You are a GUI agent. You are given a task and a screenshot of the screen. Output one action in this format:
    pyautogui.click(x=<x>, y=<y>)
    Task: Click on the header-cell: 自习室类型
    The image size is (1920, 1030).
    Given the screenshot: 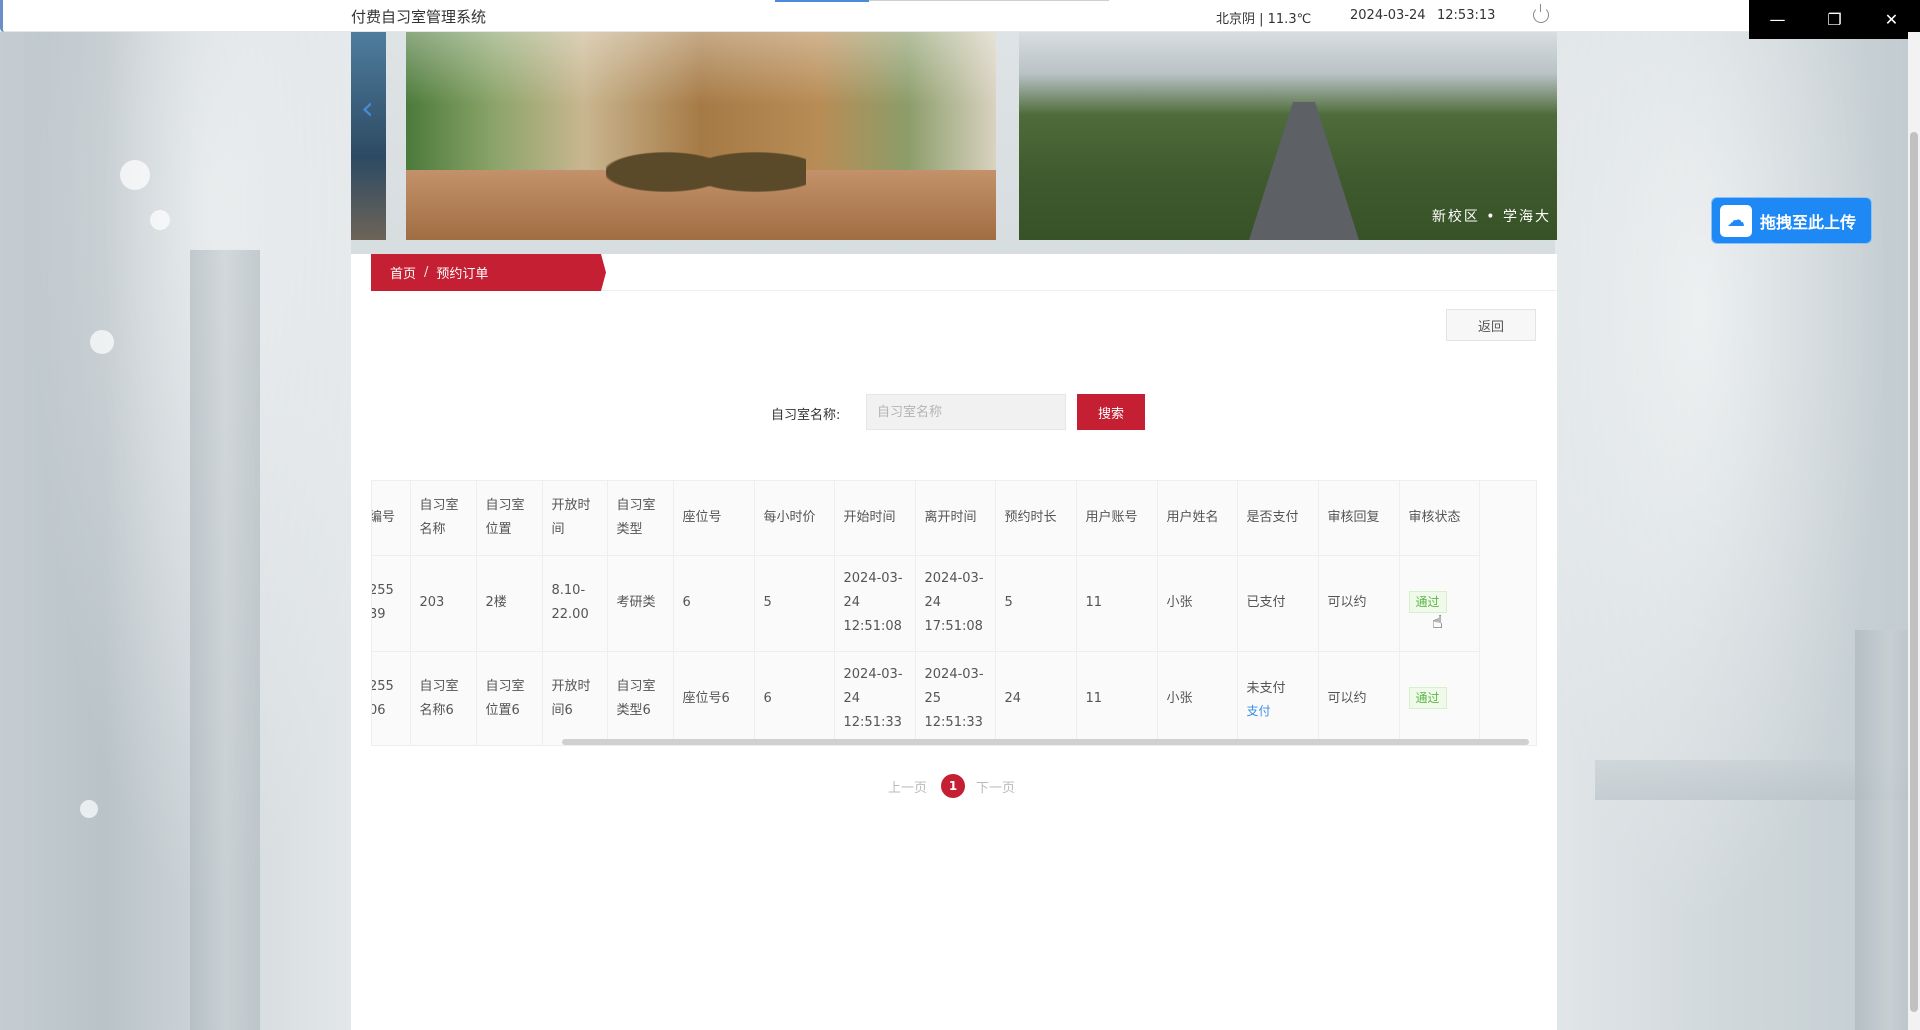 What is the action you would take?
    pyautogui.click(x=640, y=518)
    